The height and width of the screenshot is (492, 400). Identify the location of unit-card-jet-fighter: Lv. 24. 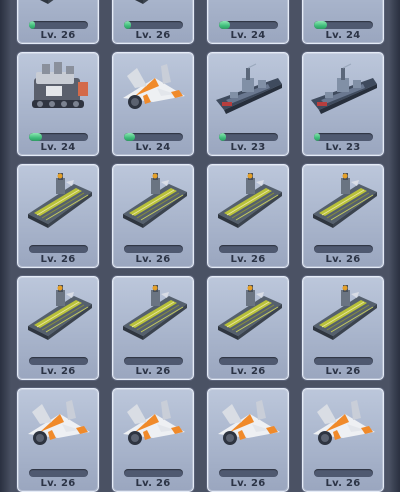
(153, 104).